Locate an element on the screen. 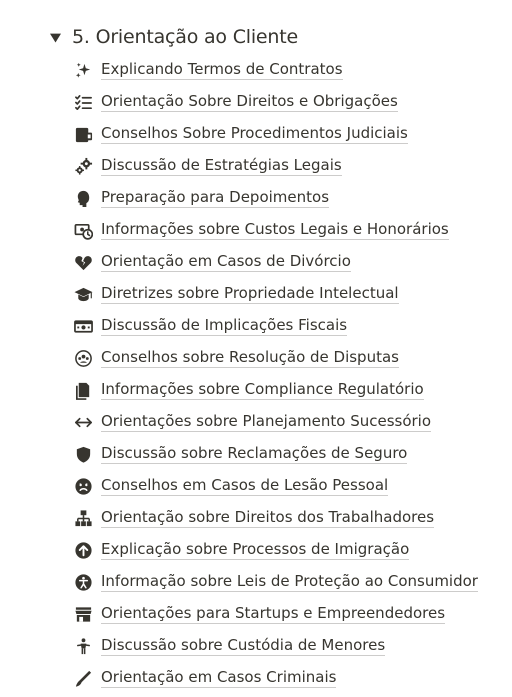  list-item: Conselhos em Casos de Lesão Pessoal is located at coordinates (287, 486).